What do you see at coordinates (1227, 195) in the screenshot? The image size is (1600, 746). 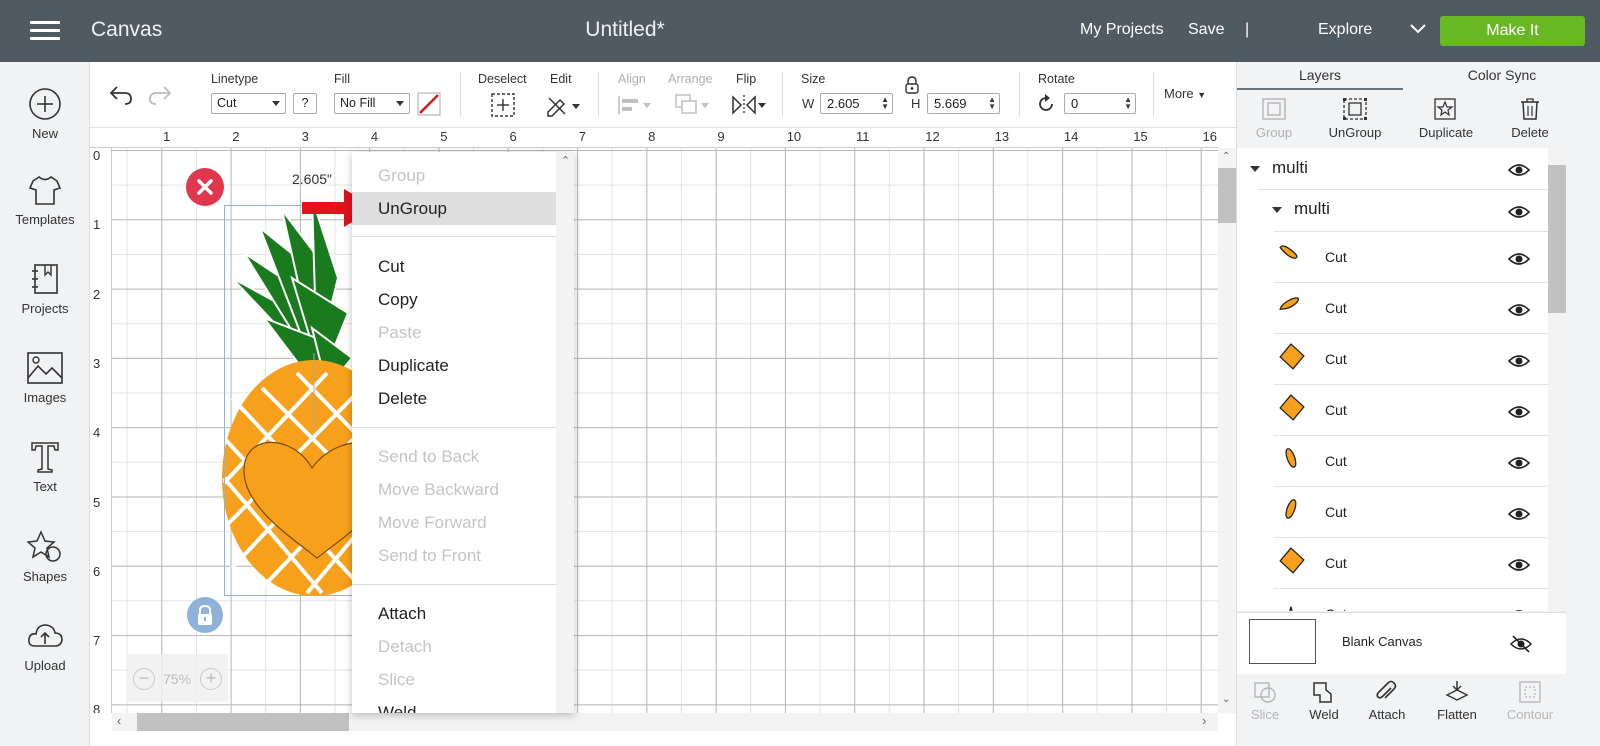 I see `canvas-vertical-scroll-thumb` at bounding box center [1227, 195].